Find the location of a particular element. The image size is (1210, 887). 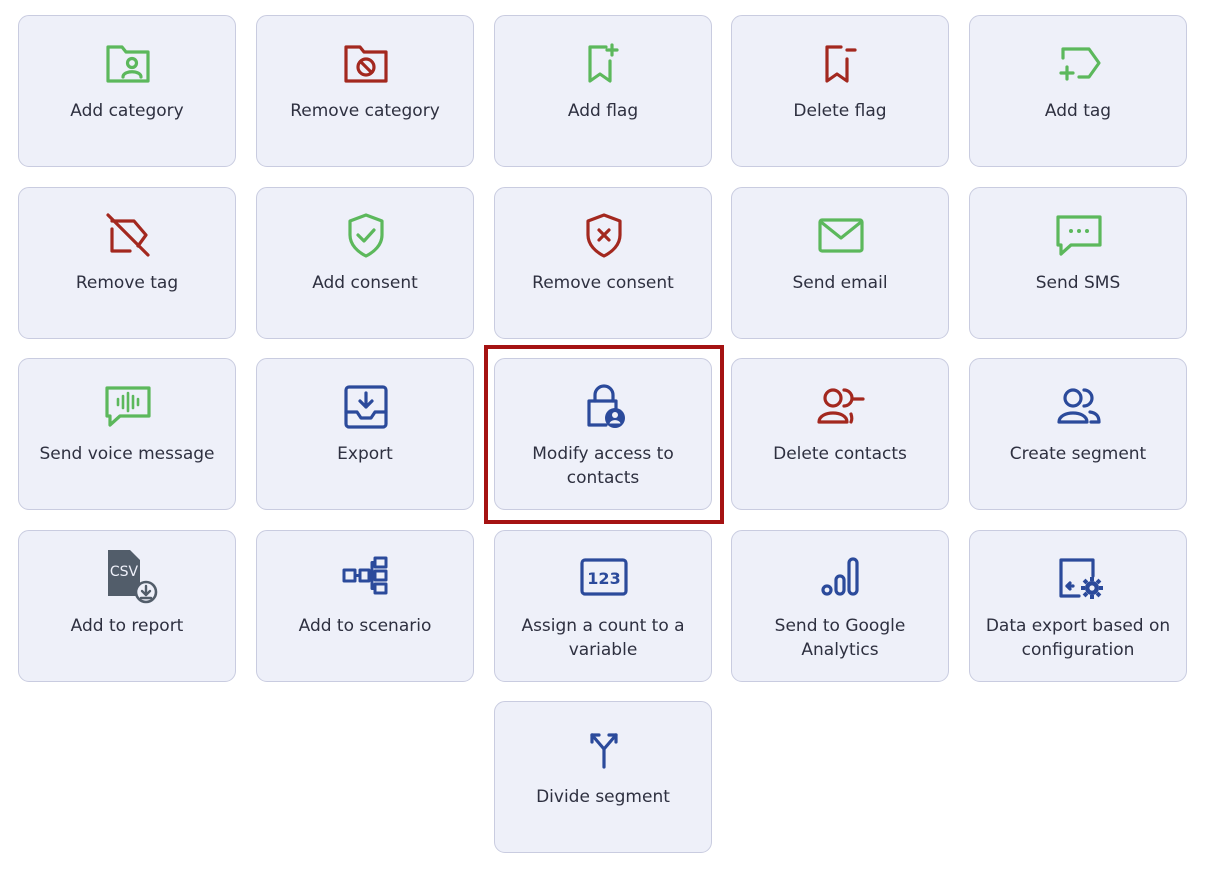

split-arrows-icon is located at coordinates (604, 750).